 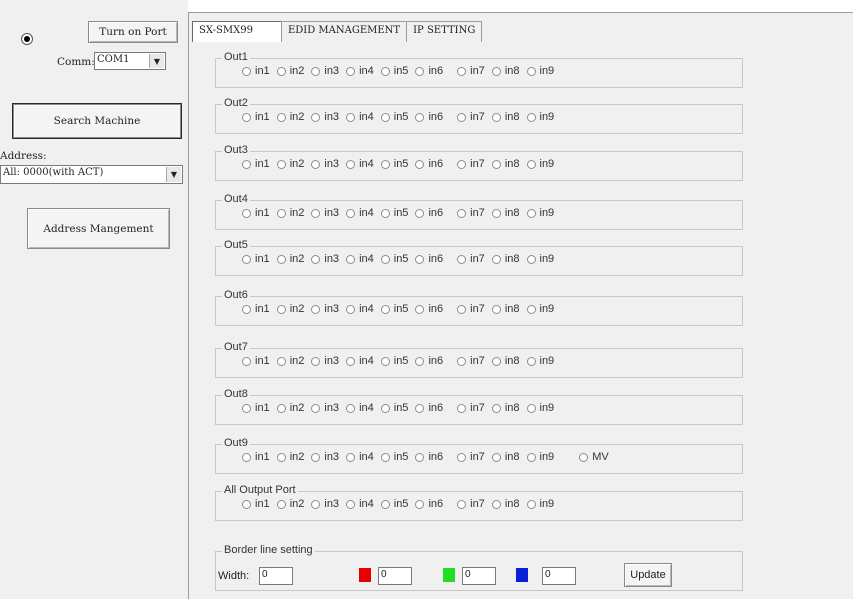 What do you see at coordinates (98, 228) in the screenshot?
I see `address-management-button: Address Mangement` at bounding box center [98, 228].